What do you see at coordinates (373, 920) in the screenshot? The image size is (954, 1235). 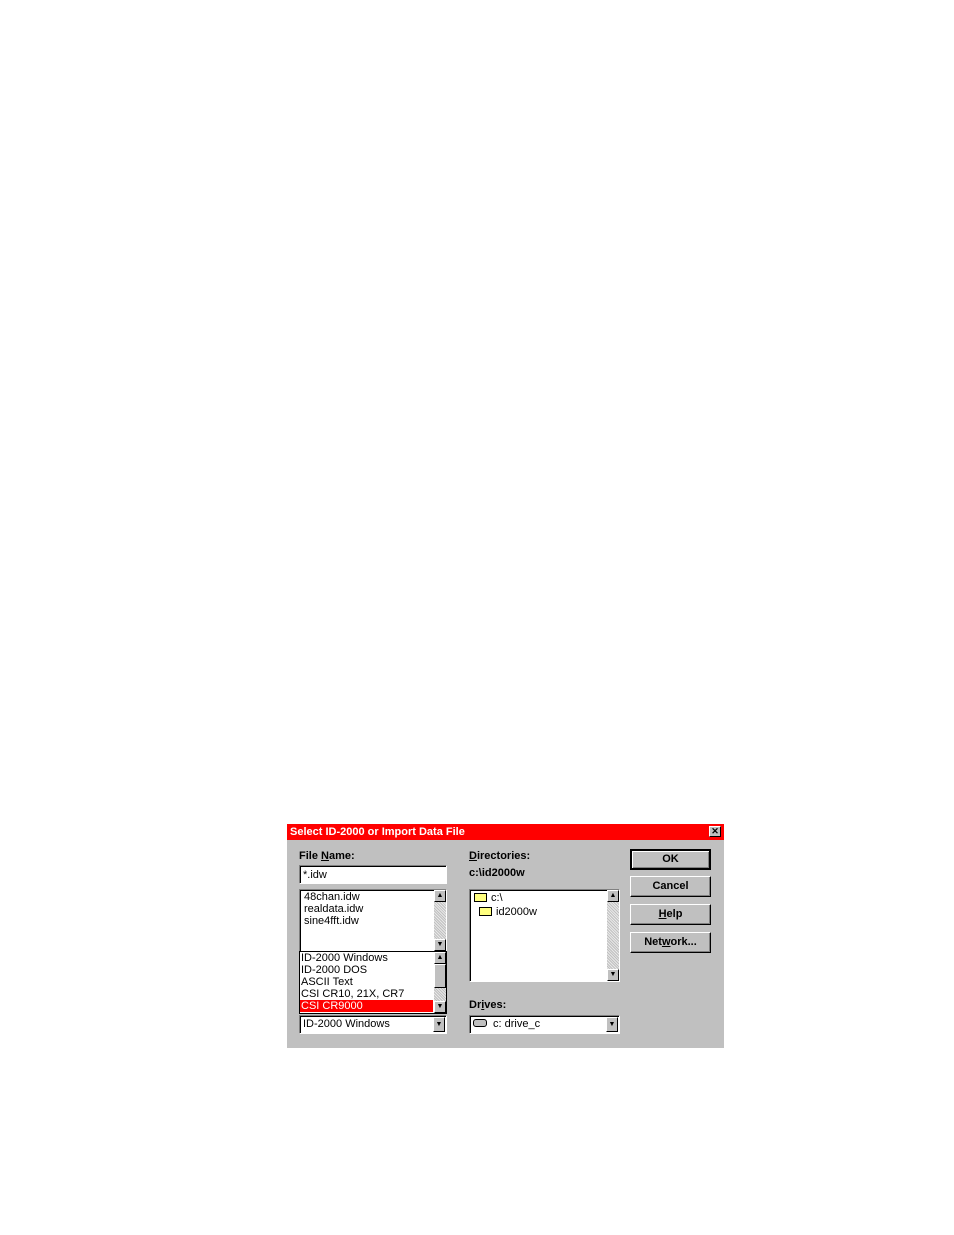 I see `file-list: 48chan.idw realdata.idw sine4fft.idw ▲ ▼` at bounding box center [373, 920].